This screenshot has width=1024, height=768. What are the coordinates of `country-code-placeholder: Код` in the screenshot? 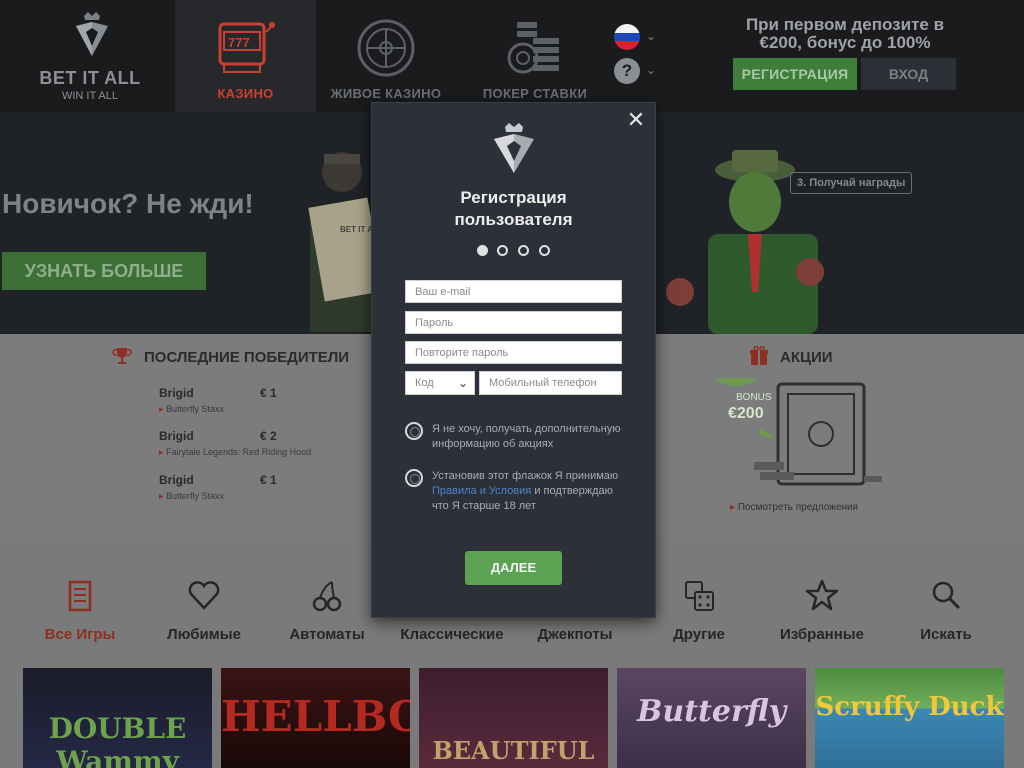 It's located at (424, 383).